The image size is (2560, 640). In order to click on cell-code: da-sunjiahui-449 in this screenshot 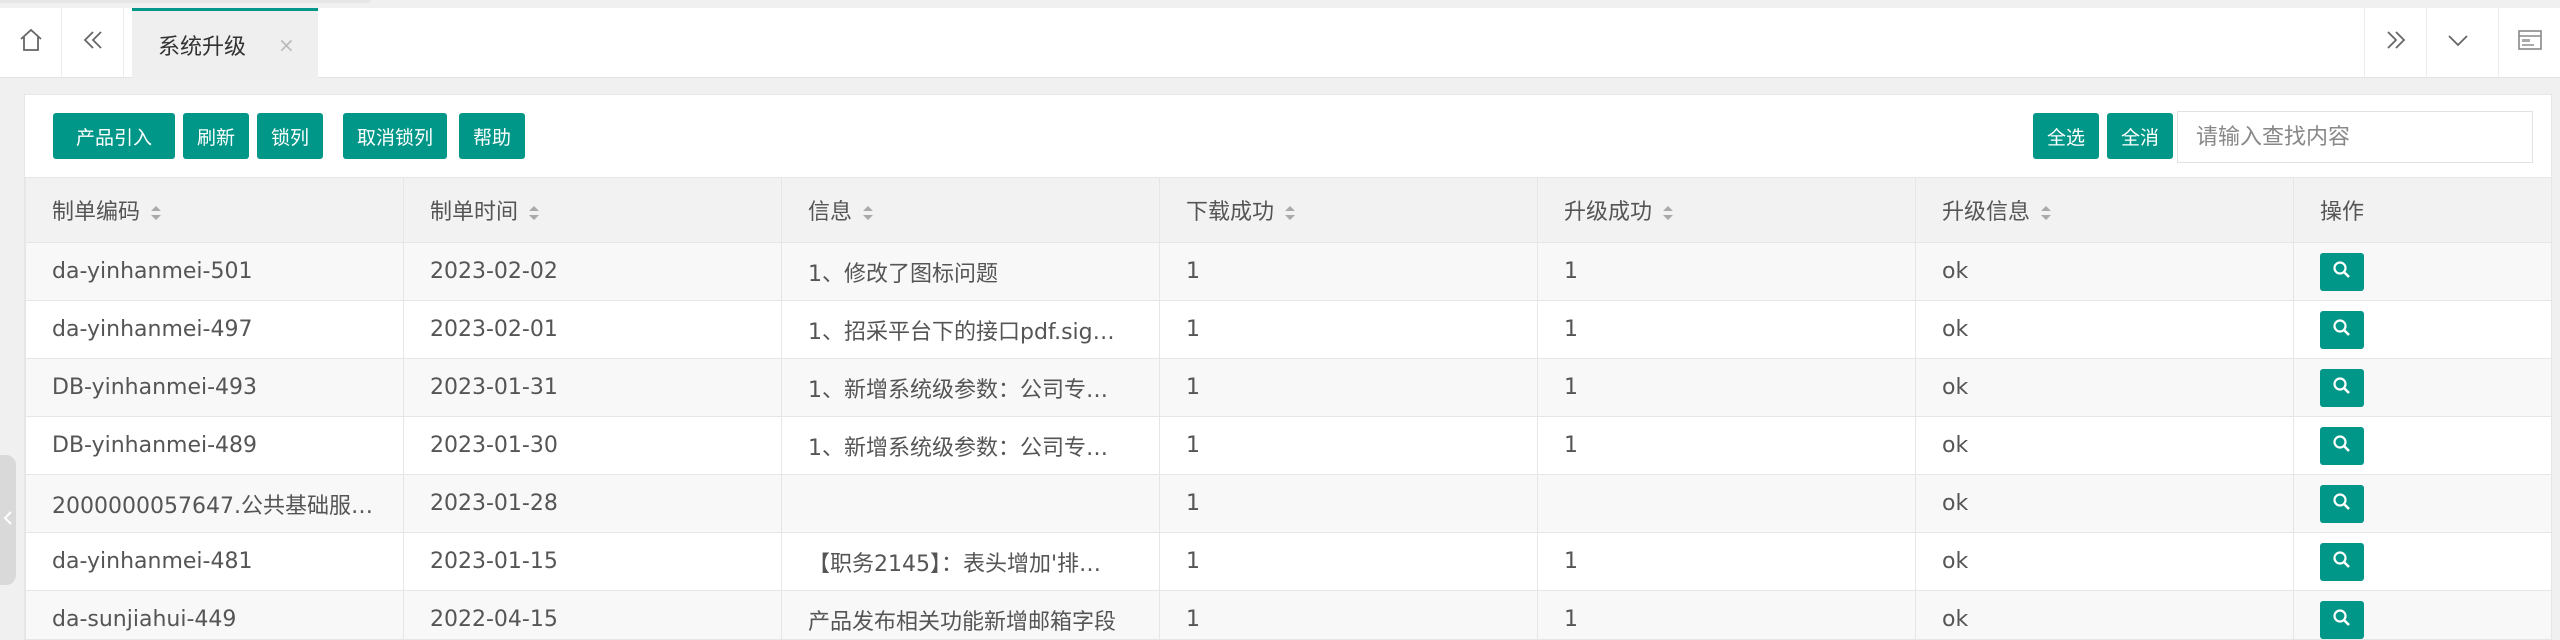, I will do `click(214, 614)`.